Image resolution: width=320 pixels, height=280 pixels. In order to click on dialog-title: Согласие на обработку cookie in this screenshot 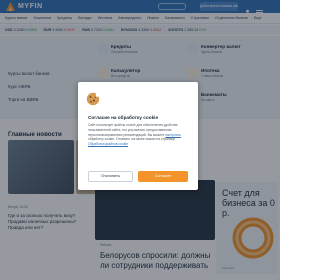, I will do `click(123, 117)`.